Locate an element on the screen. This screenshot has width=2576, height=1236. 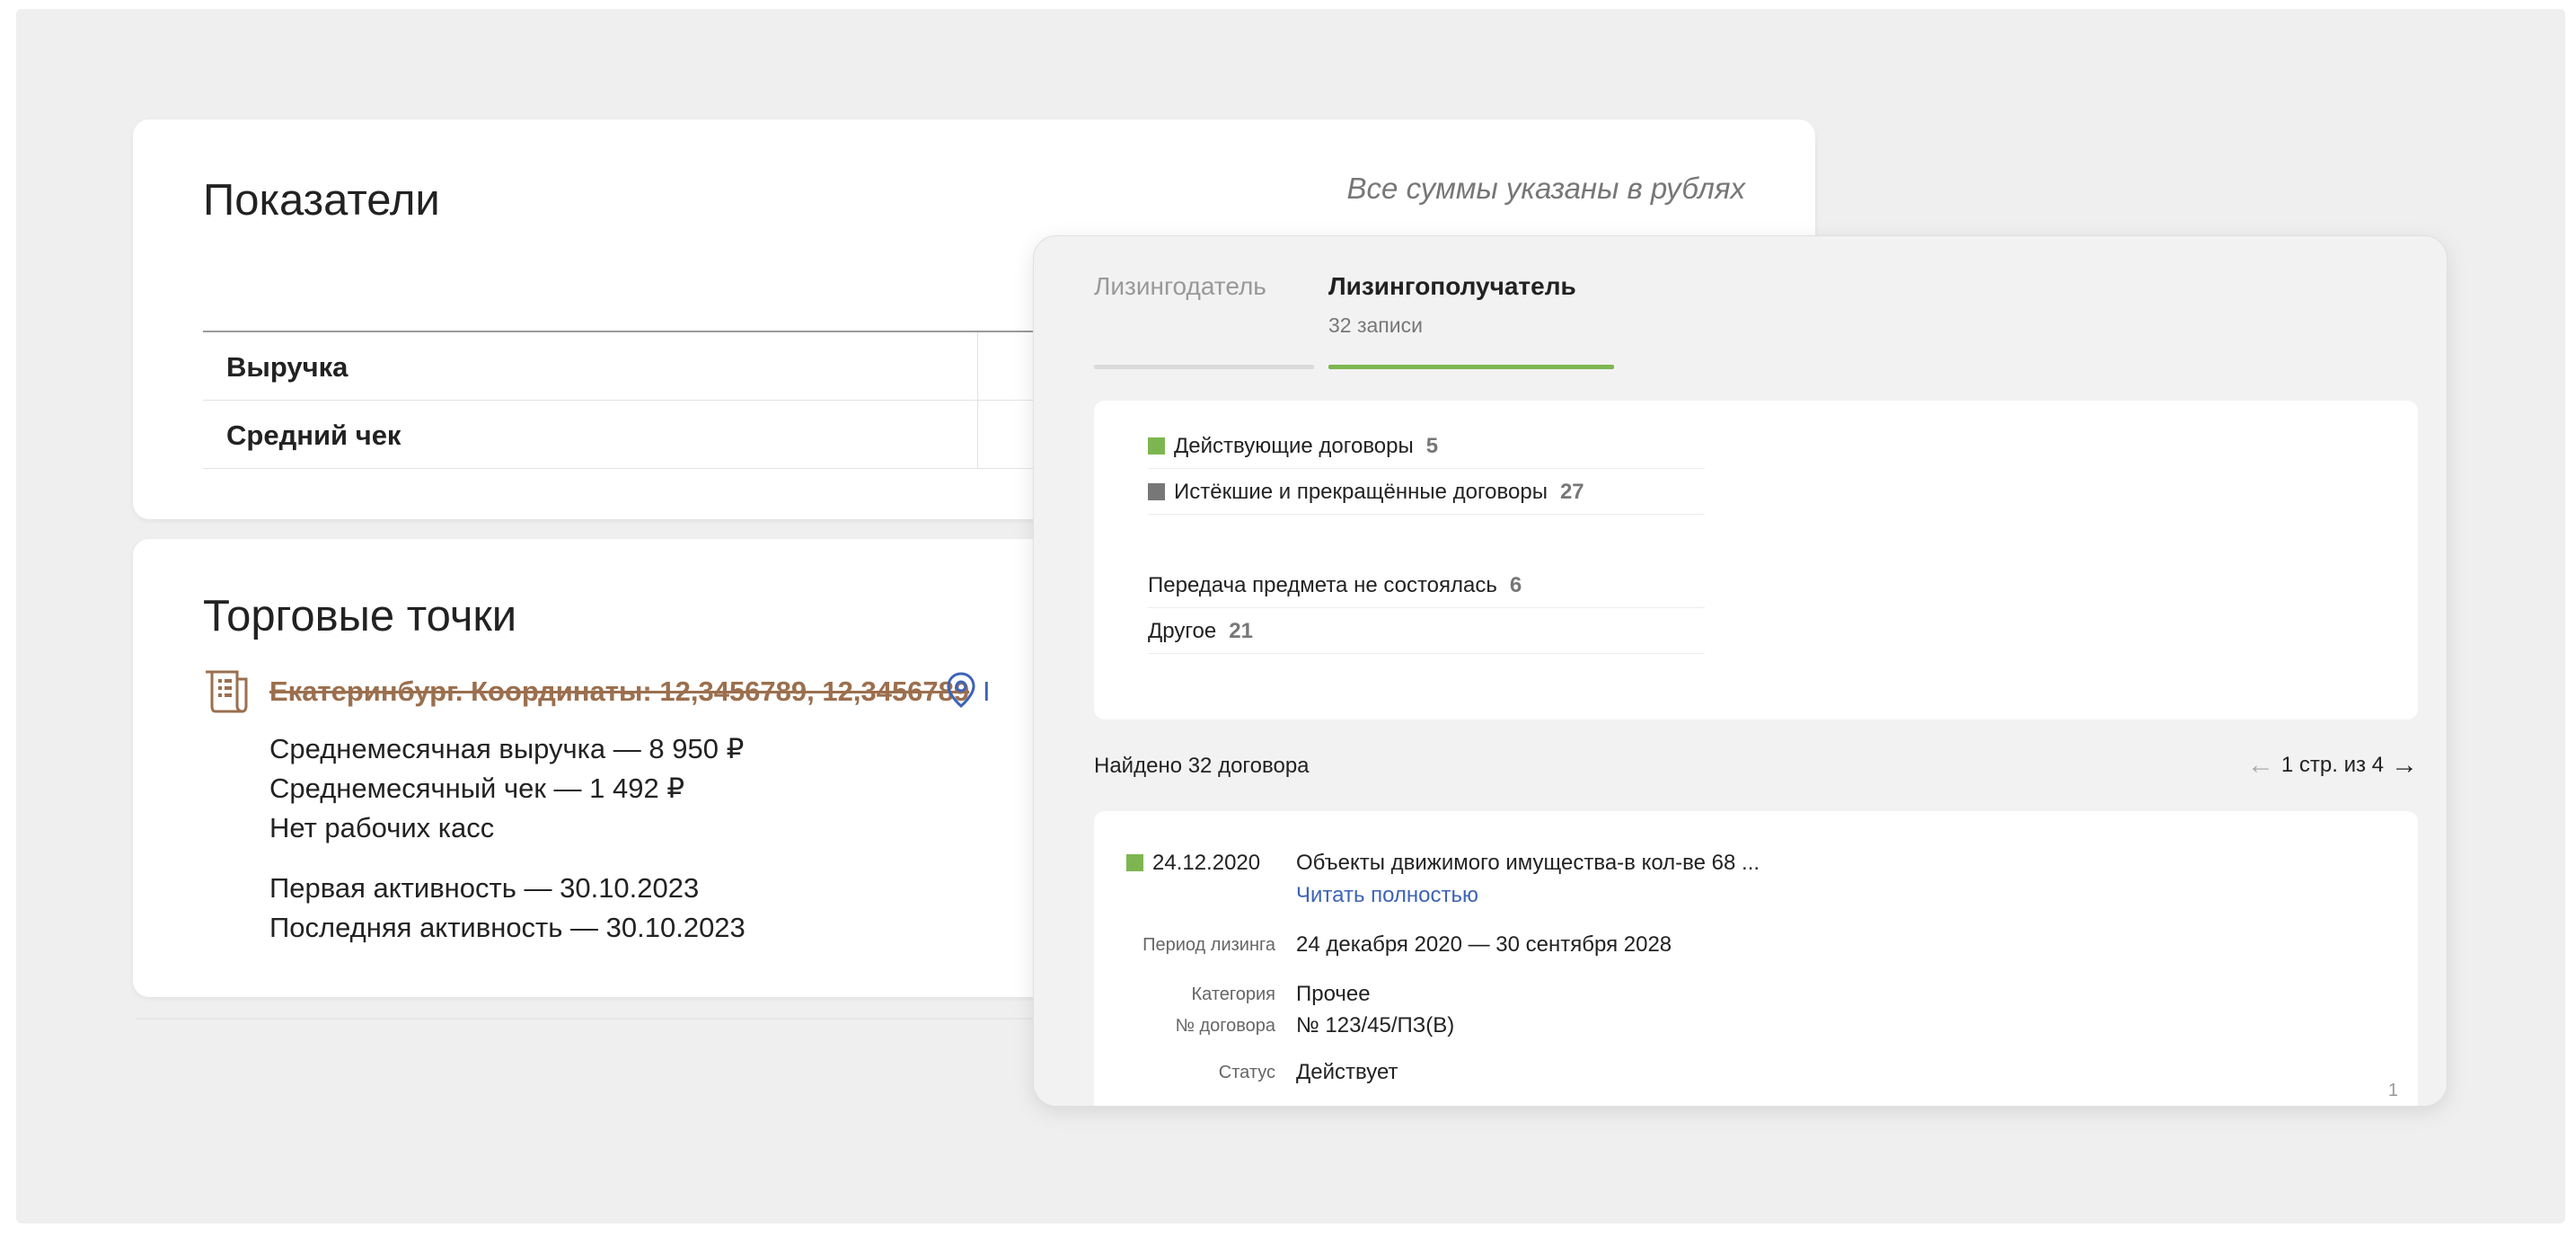
period-value: 24 декабря 2020 — 30 сентября 2028 is located at coordinates (1484, 945).